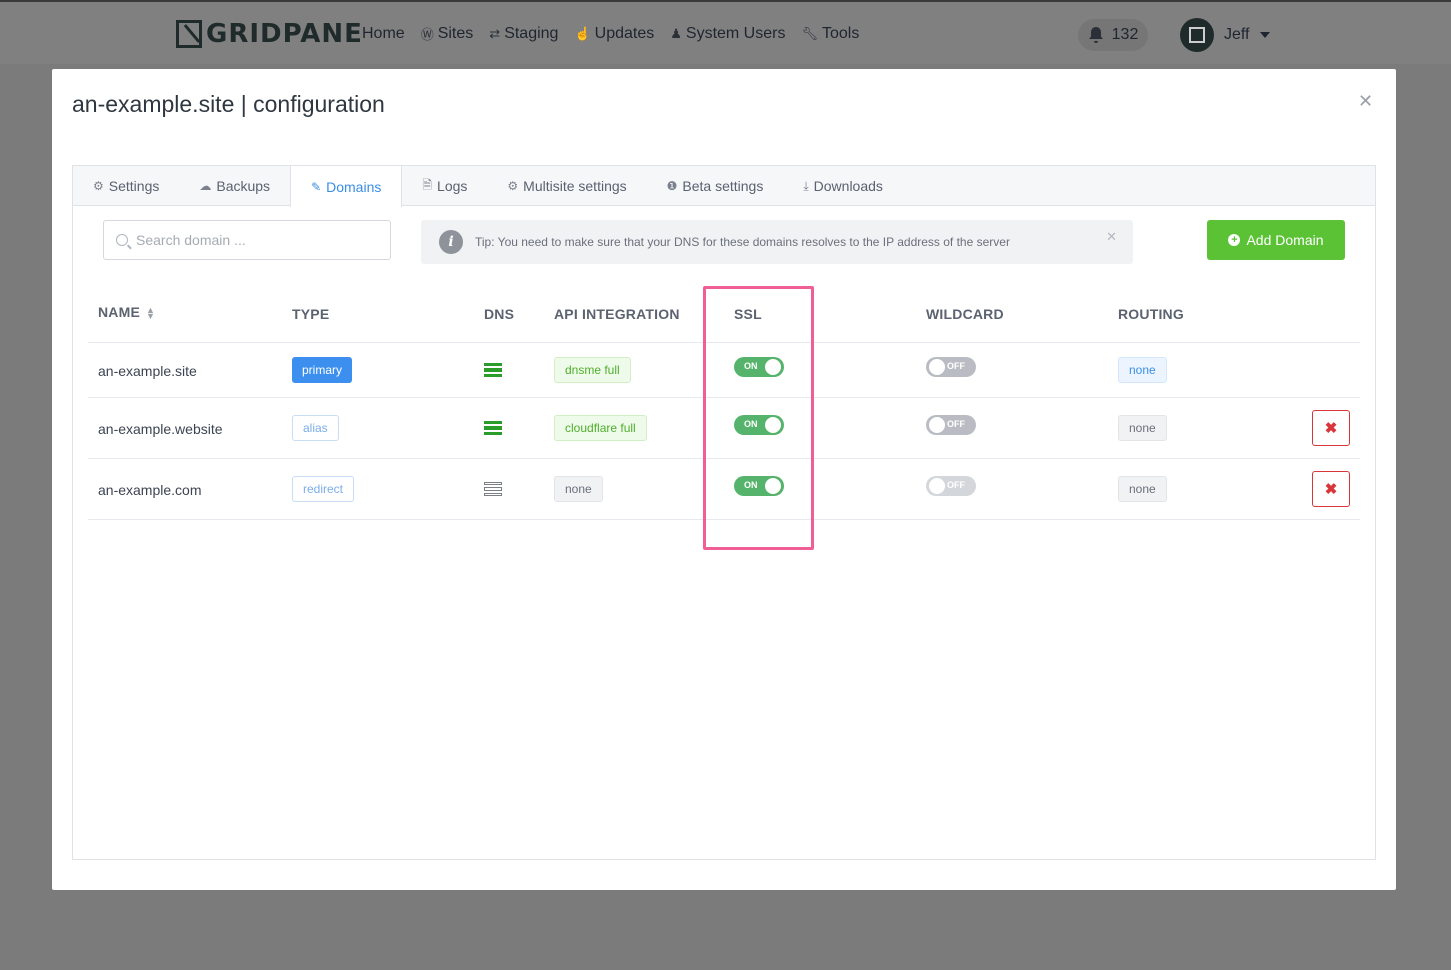 This screenshot has width=1451, height=970. I want to click on cloud-upload-icon: ☁, so click(205, 186).